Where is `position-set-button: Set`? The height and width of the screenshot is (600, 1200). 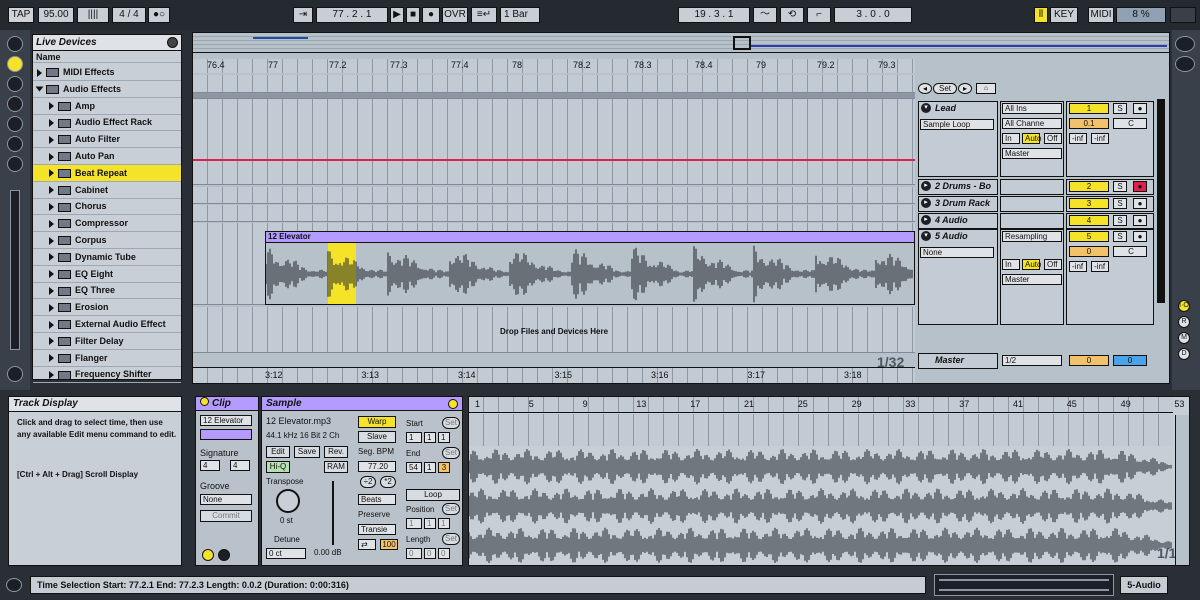 position-set-button: Set is located at coordinates (451, 509).